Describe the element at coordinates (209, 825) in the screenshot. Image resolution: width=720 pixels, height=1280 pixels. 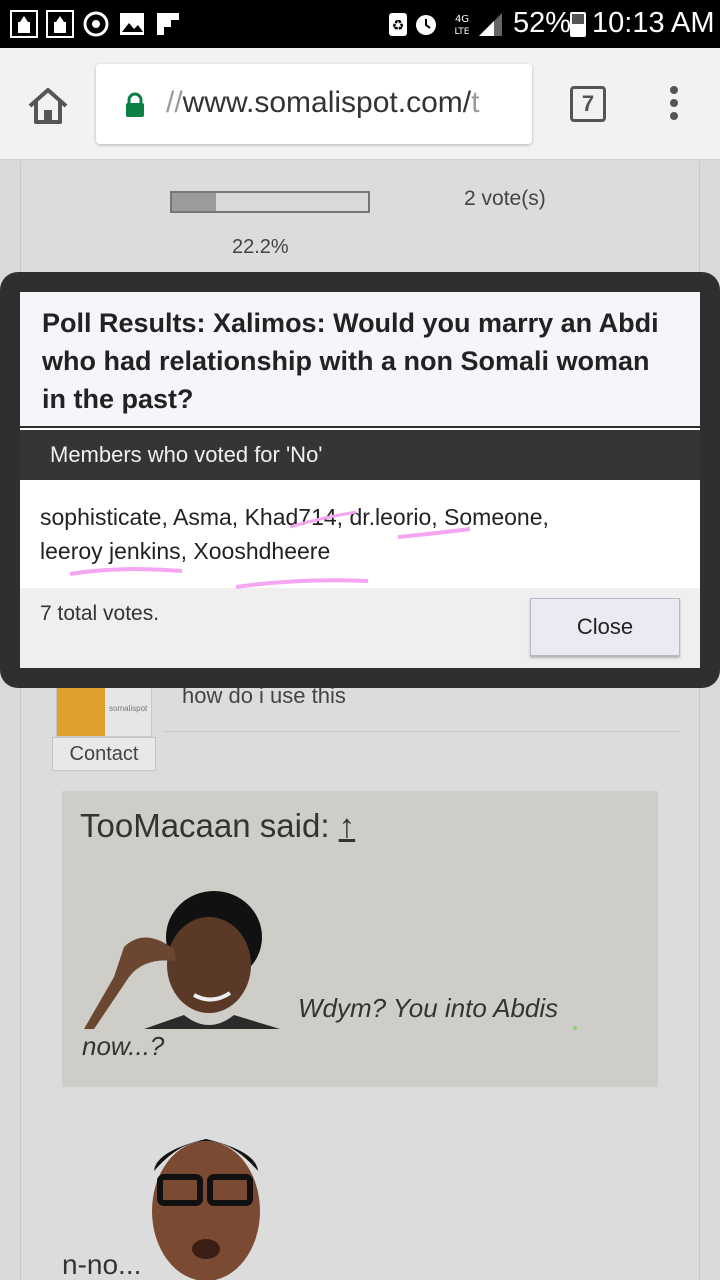
I see `quote-author: TooMacaan said:` at that location.